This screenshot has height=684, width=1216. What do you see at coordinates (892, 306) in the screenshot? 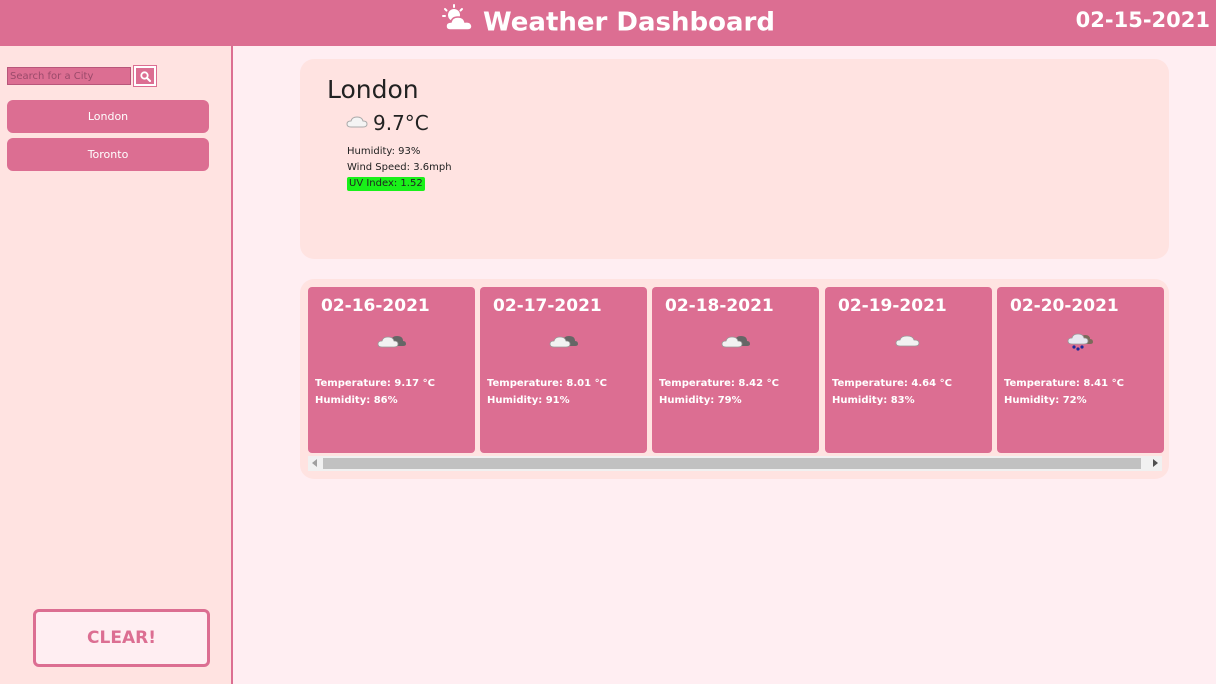
I see `forecast-date: 02-19-2021` at bounding box center [892, 306].